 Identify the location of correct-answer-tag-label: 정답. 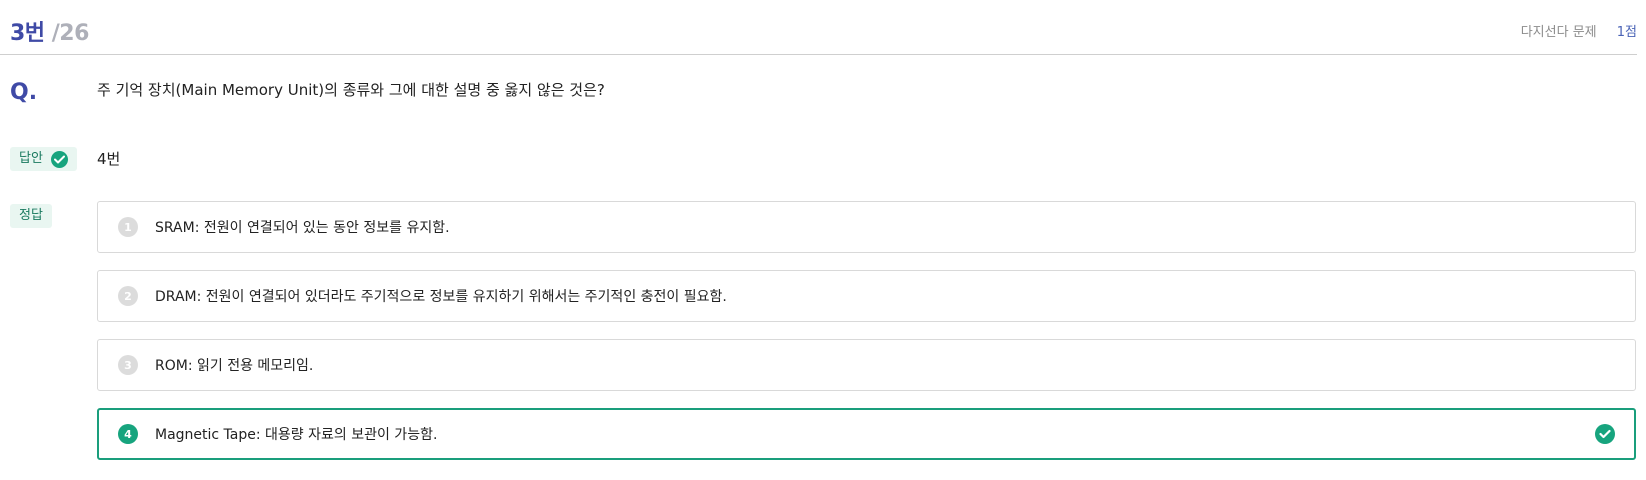
(31, 215).